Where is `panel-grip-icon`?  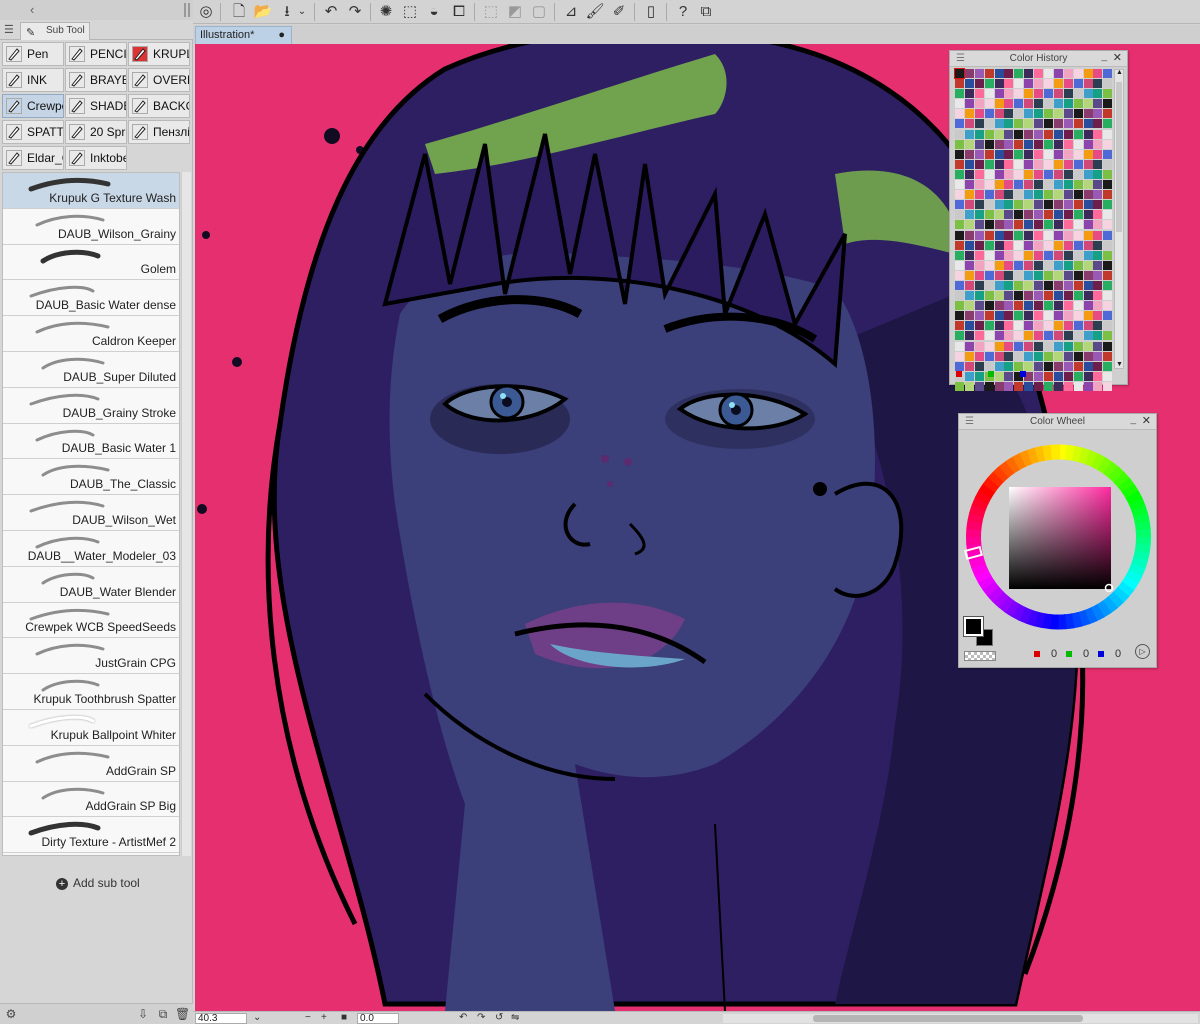
panel-grip-icon is located at coordinates (187, 10).